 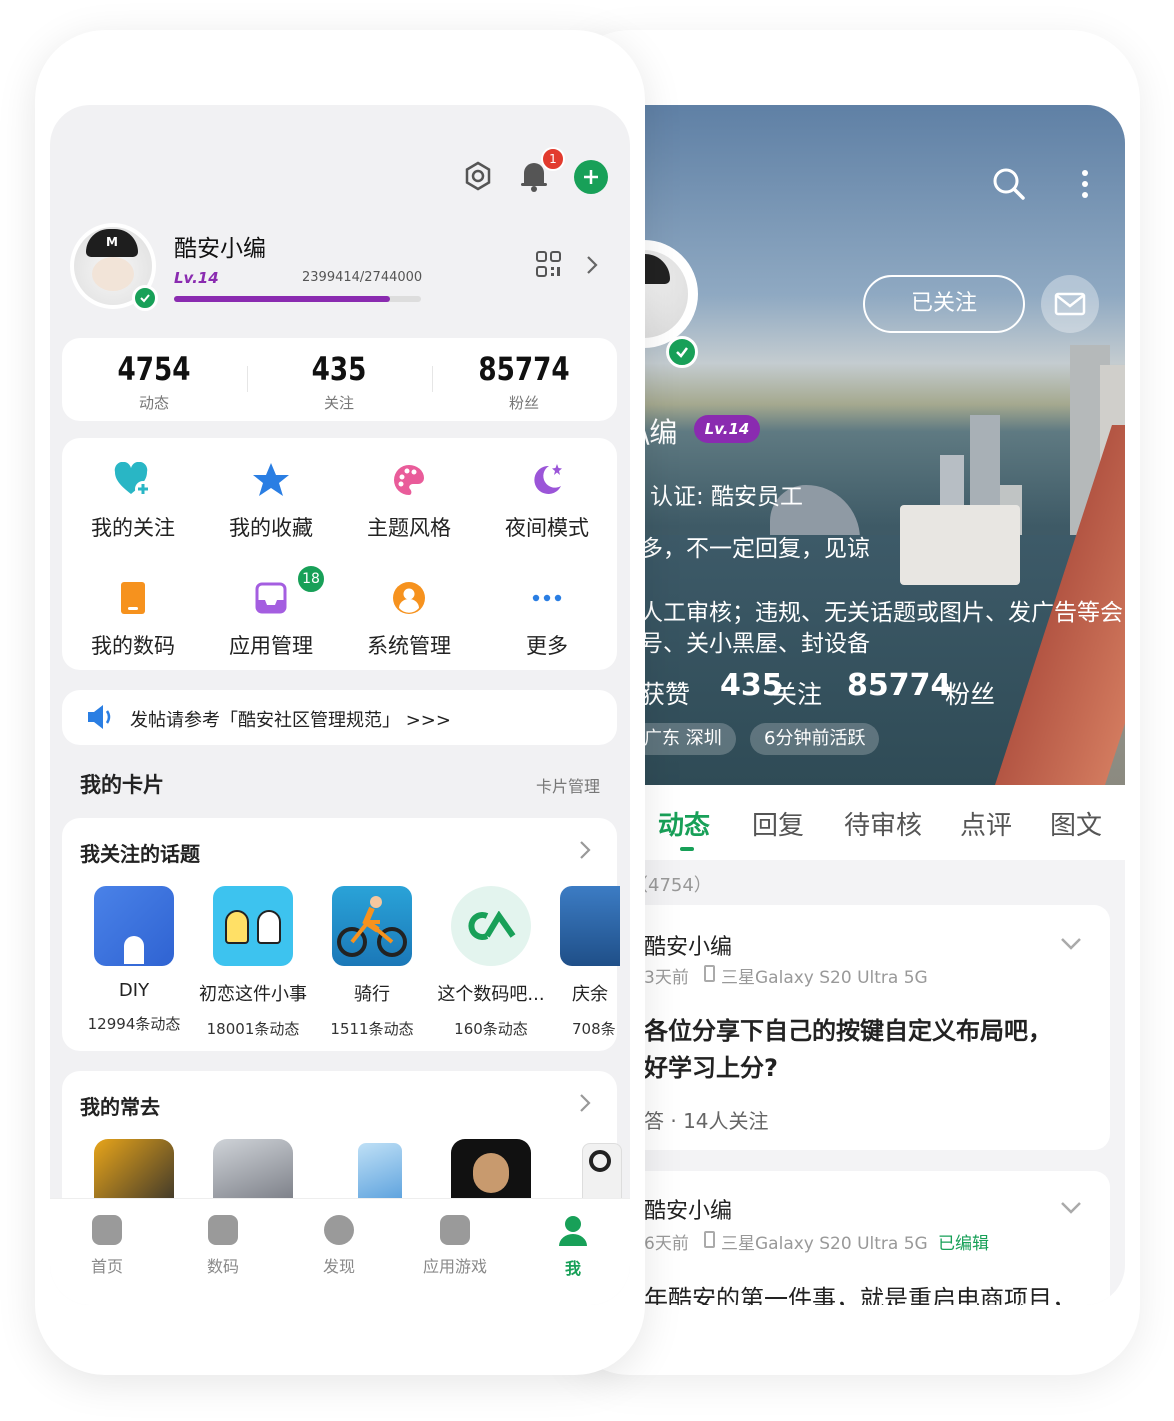 What do you see at coordinates (311, 579) in the screenshot?
I see `app-update-badge: 18` at bounding box center [311, 579].